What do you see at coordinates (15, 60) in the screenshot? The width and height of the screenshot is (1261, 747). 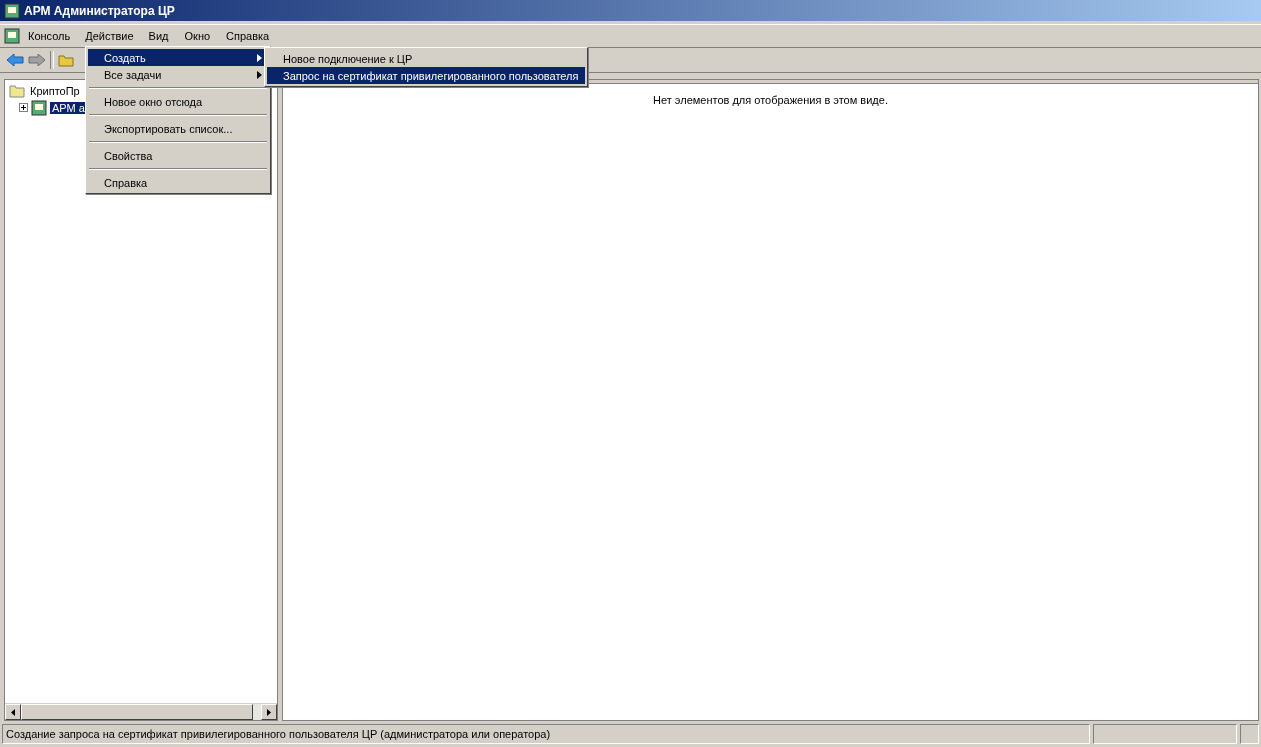 I see `back-arrow-icon` at bounding box center [15, 60].